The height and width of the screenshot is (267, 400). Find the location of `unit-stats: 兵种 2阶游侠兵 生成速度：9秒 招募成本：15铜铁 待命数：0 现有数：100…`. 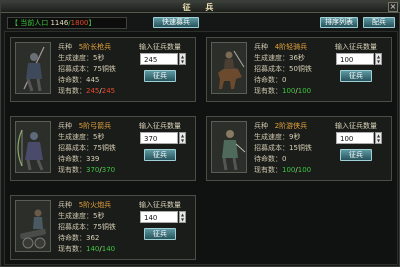

unit-stats: 兵种 2阶游侠兵 生成速度：9秒 招募成本：15铜铁 待命数：0 现有数：100… is located at coordinates (283, 148).